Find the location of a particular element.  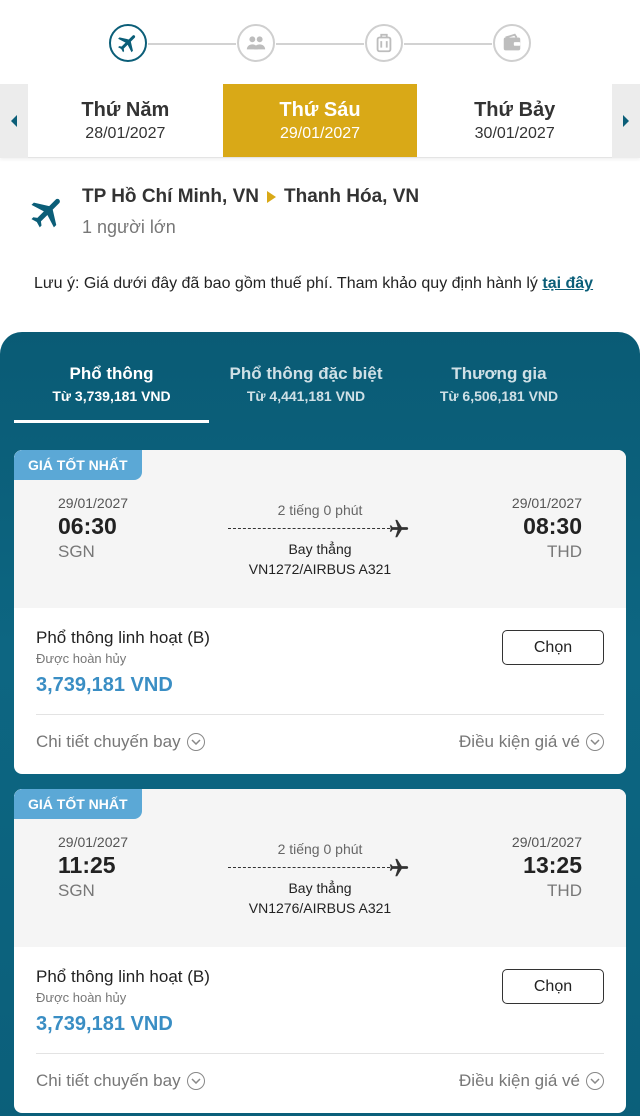

tab-price: Từ 4,441,181 VND is located at coordinates (306, 396).